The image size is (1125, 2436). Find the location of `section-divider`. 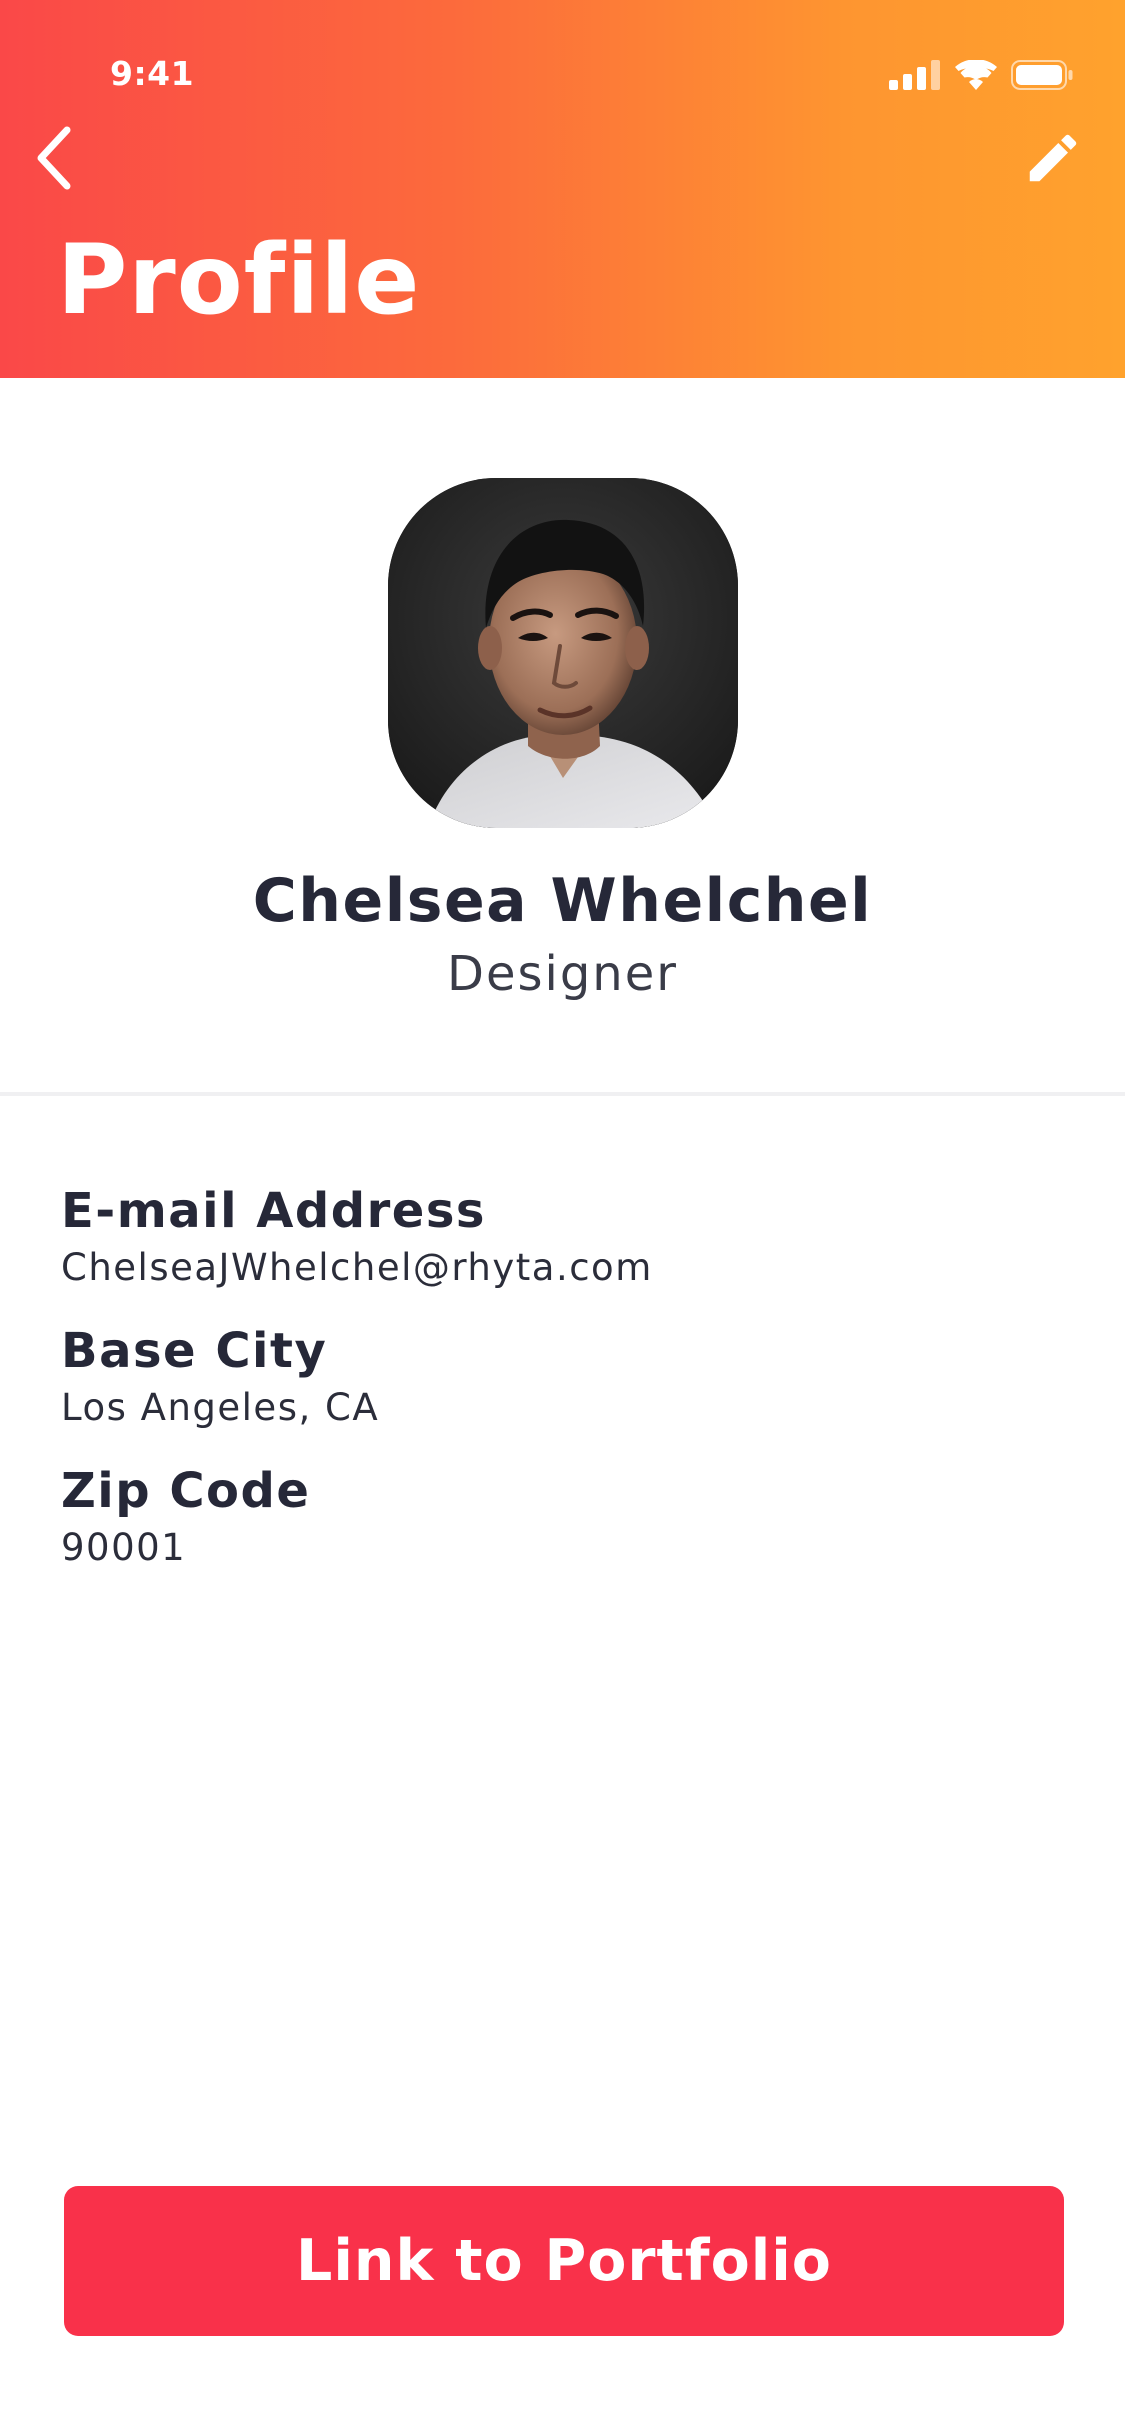

section-divider is located at coordinates (562, 1094).